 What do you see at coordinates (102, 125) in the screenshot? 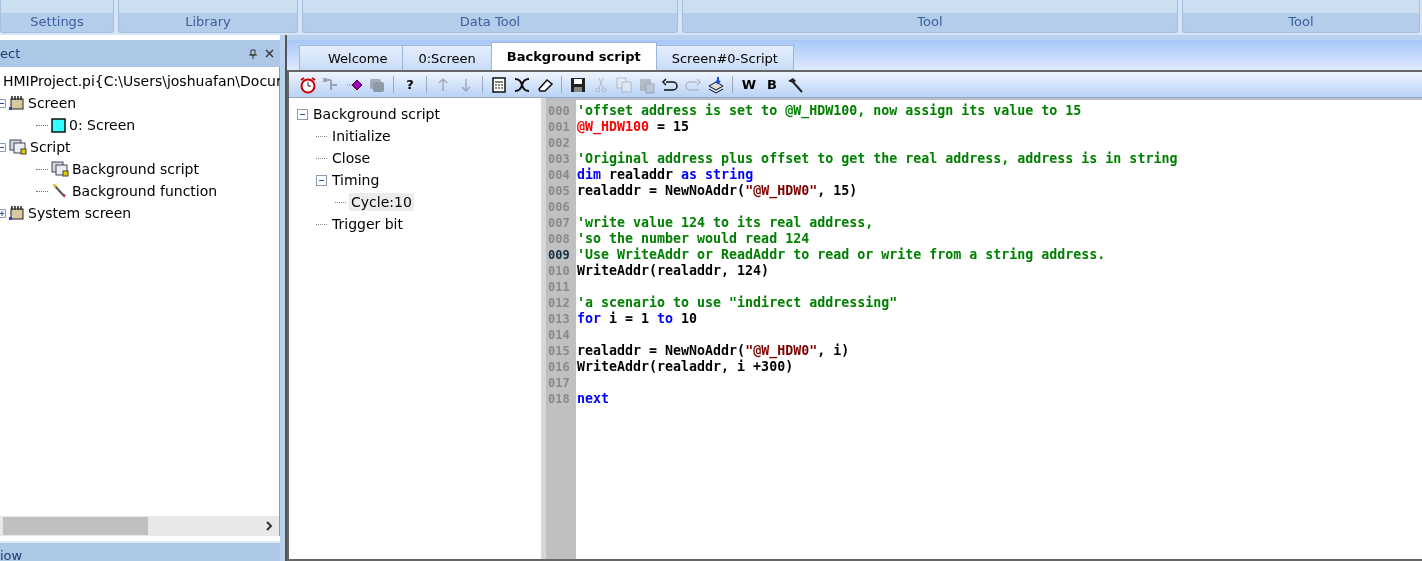
I see `tree-item: 0: Screen` at bounding box center [102, 125].